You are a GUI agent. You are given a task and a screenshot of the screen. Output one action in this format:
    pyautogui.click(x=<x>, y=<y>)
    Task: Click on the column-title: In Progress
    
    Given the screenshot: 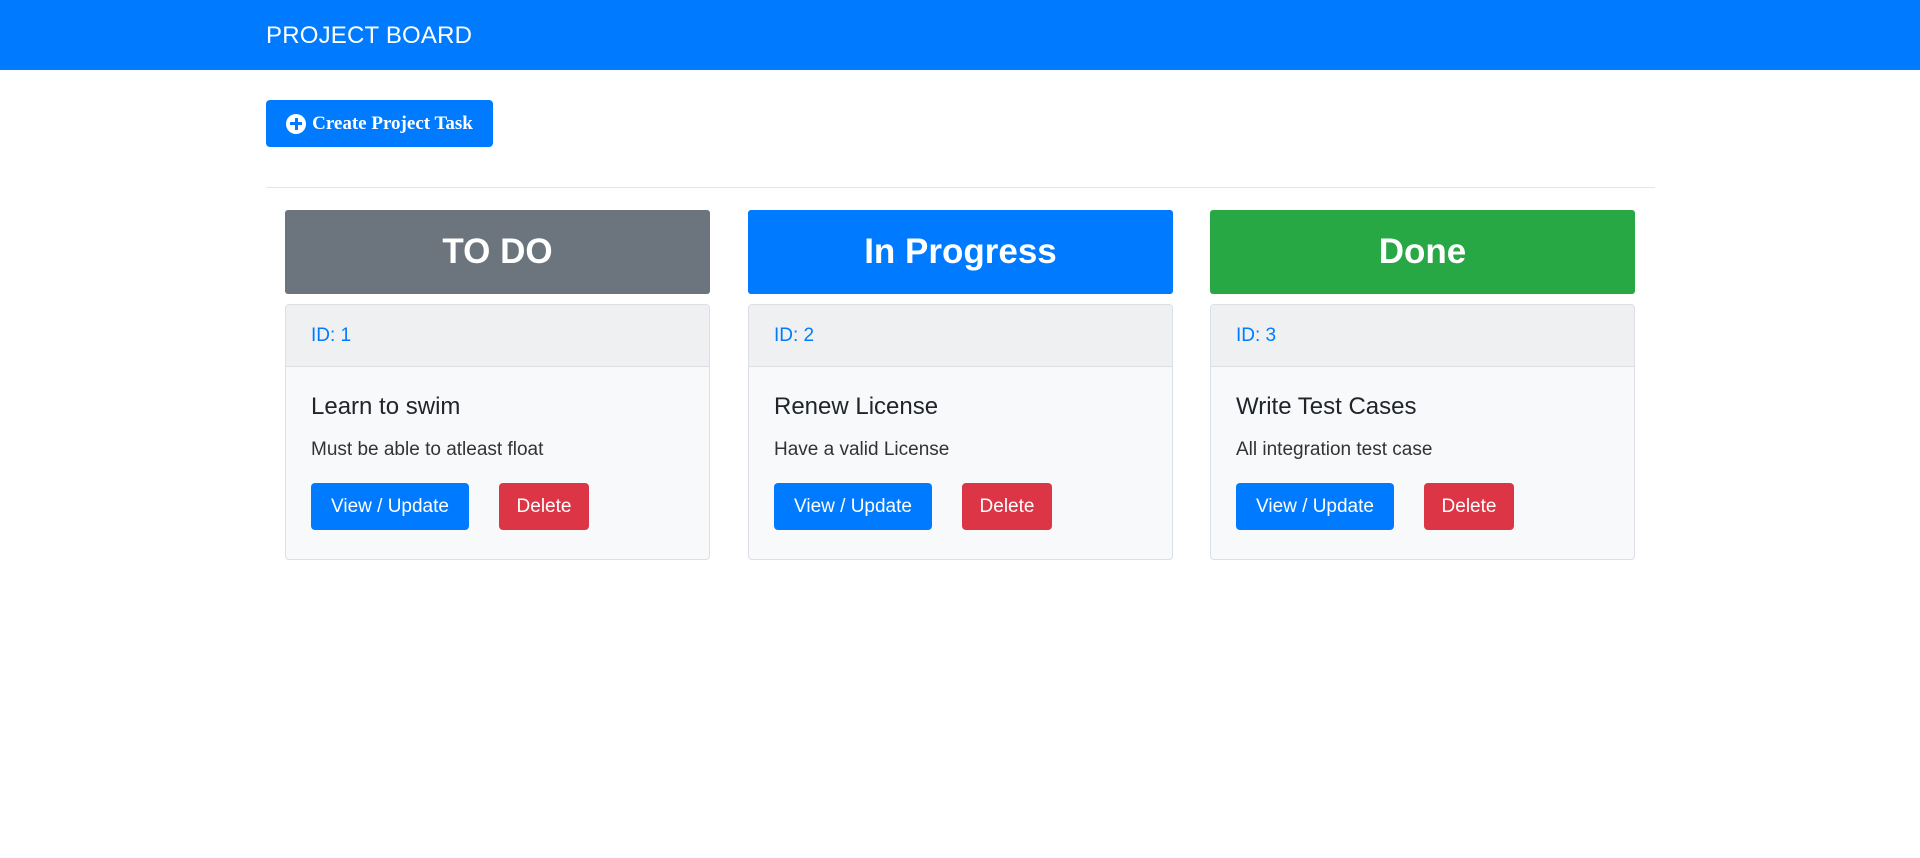 What is the action you would take?
    pyautogui.click(x=960, y=251)
    